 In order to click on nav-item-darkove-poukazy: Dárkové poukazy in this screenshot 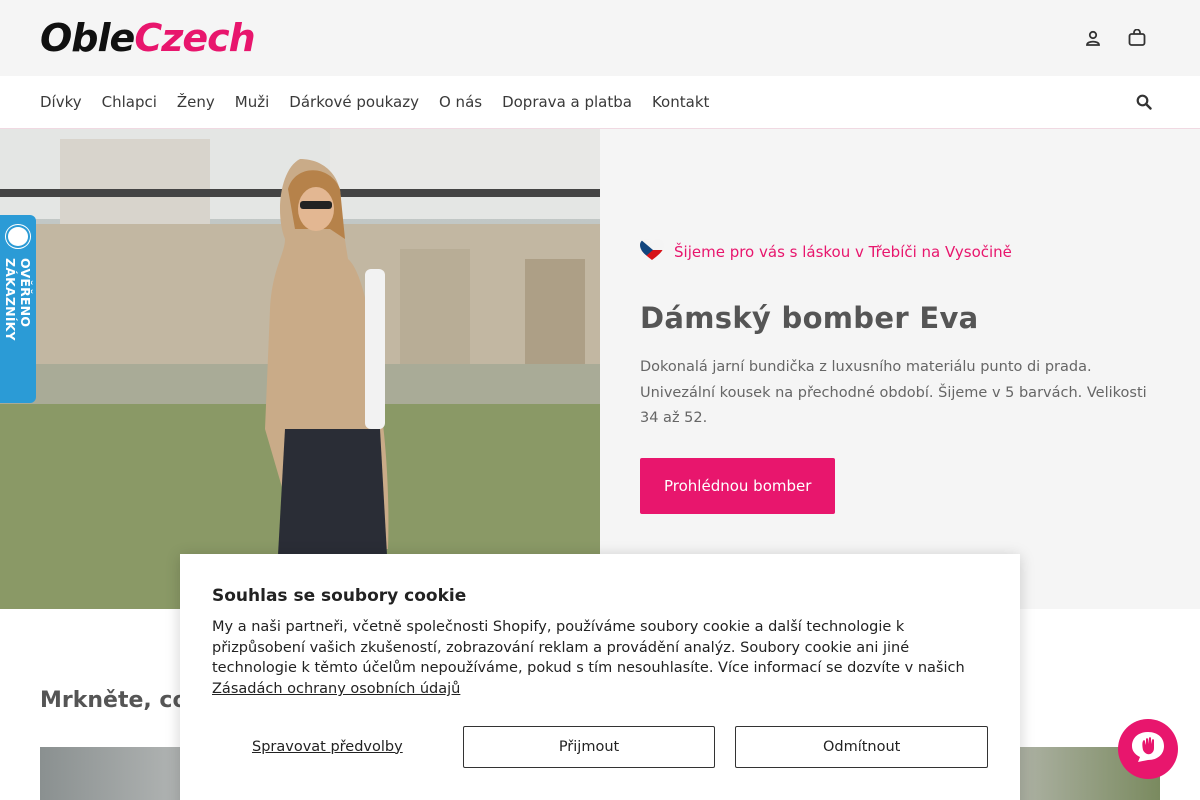, I will do `click(354, 102)`.